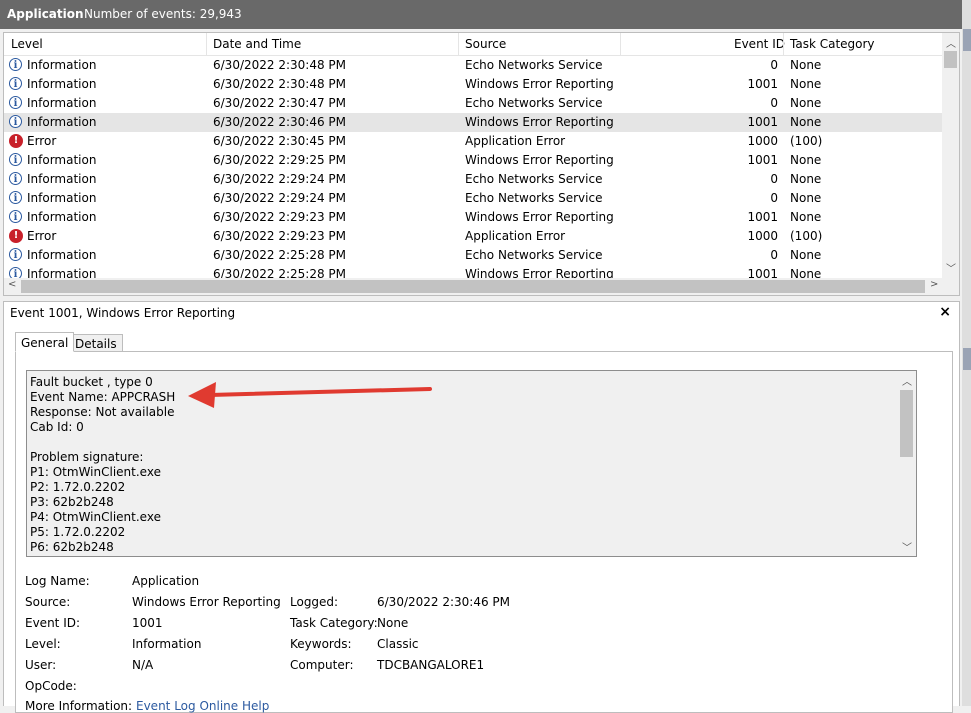  What do you see at coordinates (759, 44) in the screenshot?
I see `column-event-id: Event ID` at bounding box center [759, 44].